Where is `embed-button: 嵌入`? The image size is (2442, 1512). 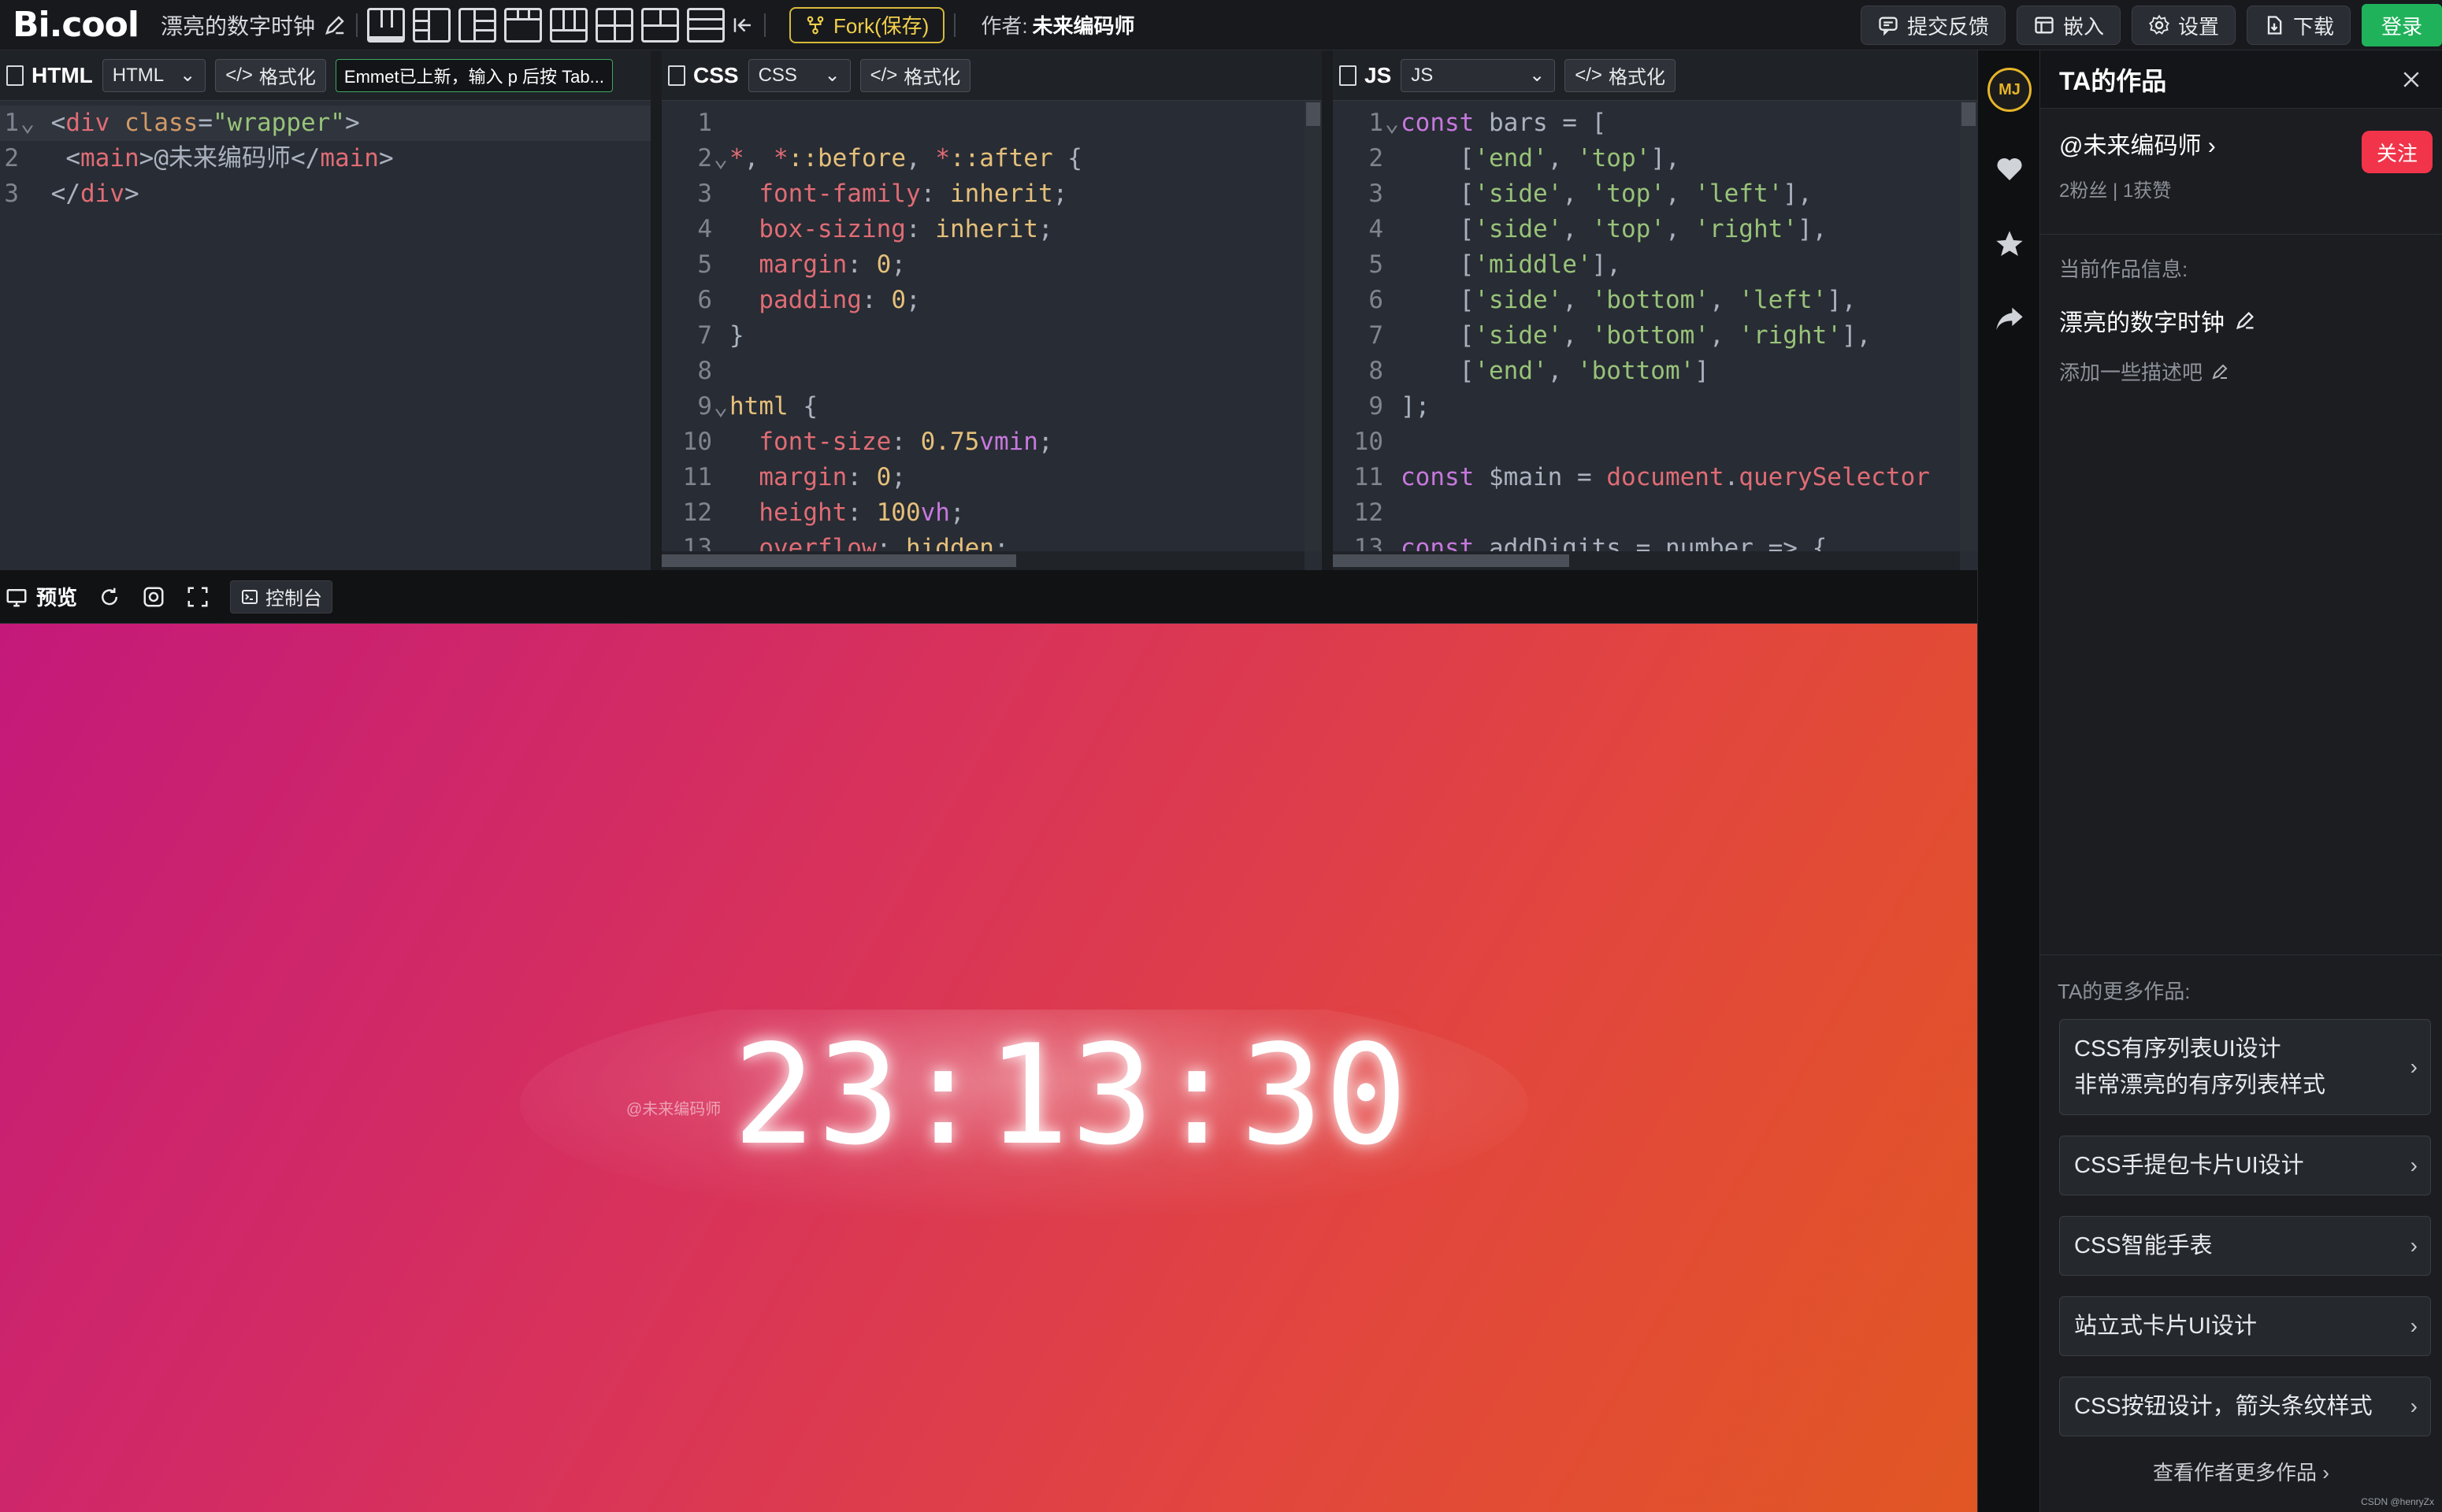
embed-button: 嵌入 is located at coordinates (2068, 25).